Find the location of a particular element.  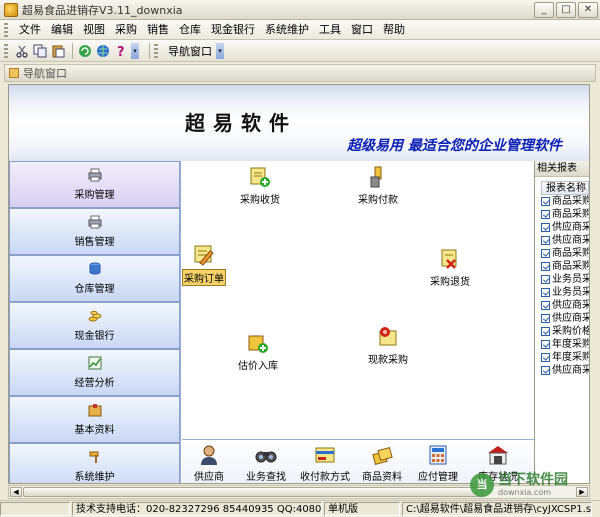

report-item: 采购价格 is located at coordinates (565, 331).